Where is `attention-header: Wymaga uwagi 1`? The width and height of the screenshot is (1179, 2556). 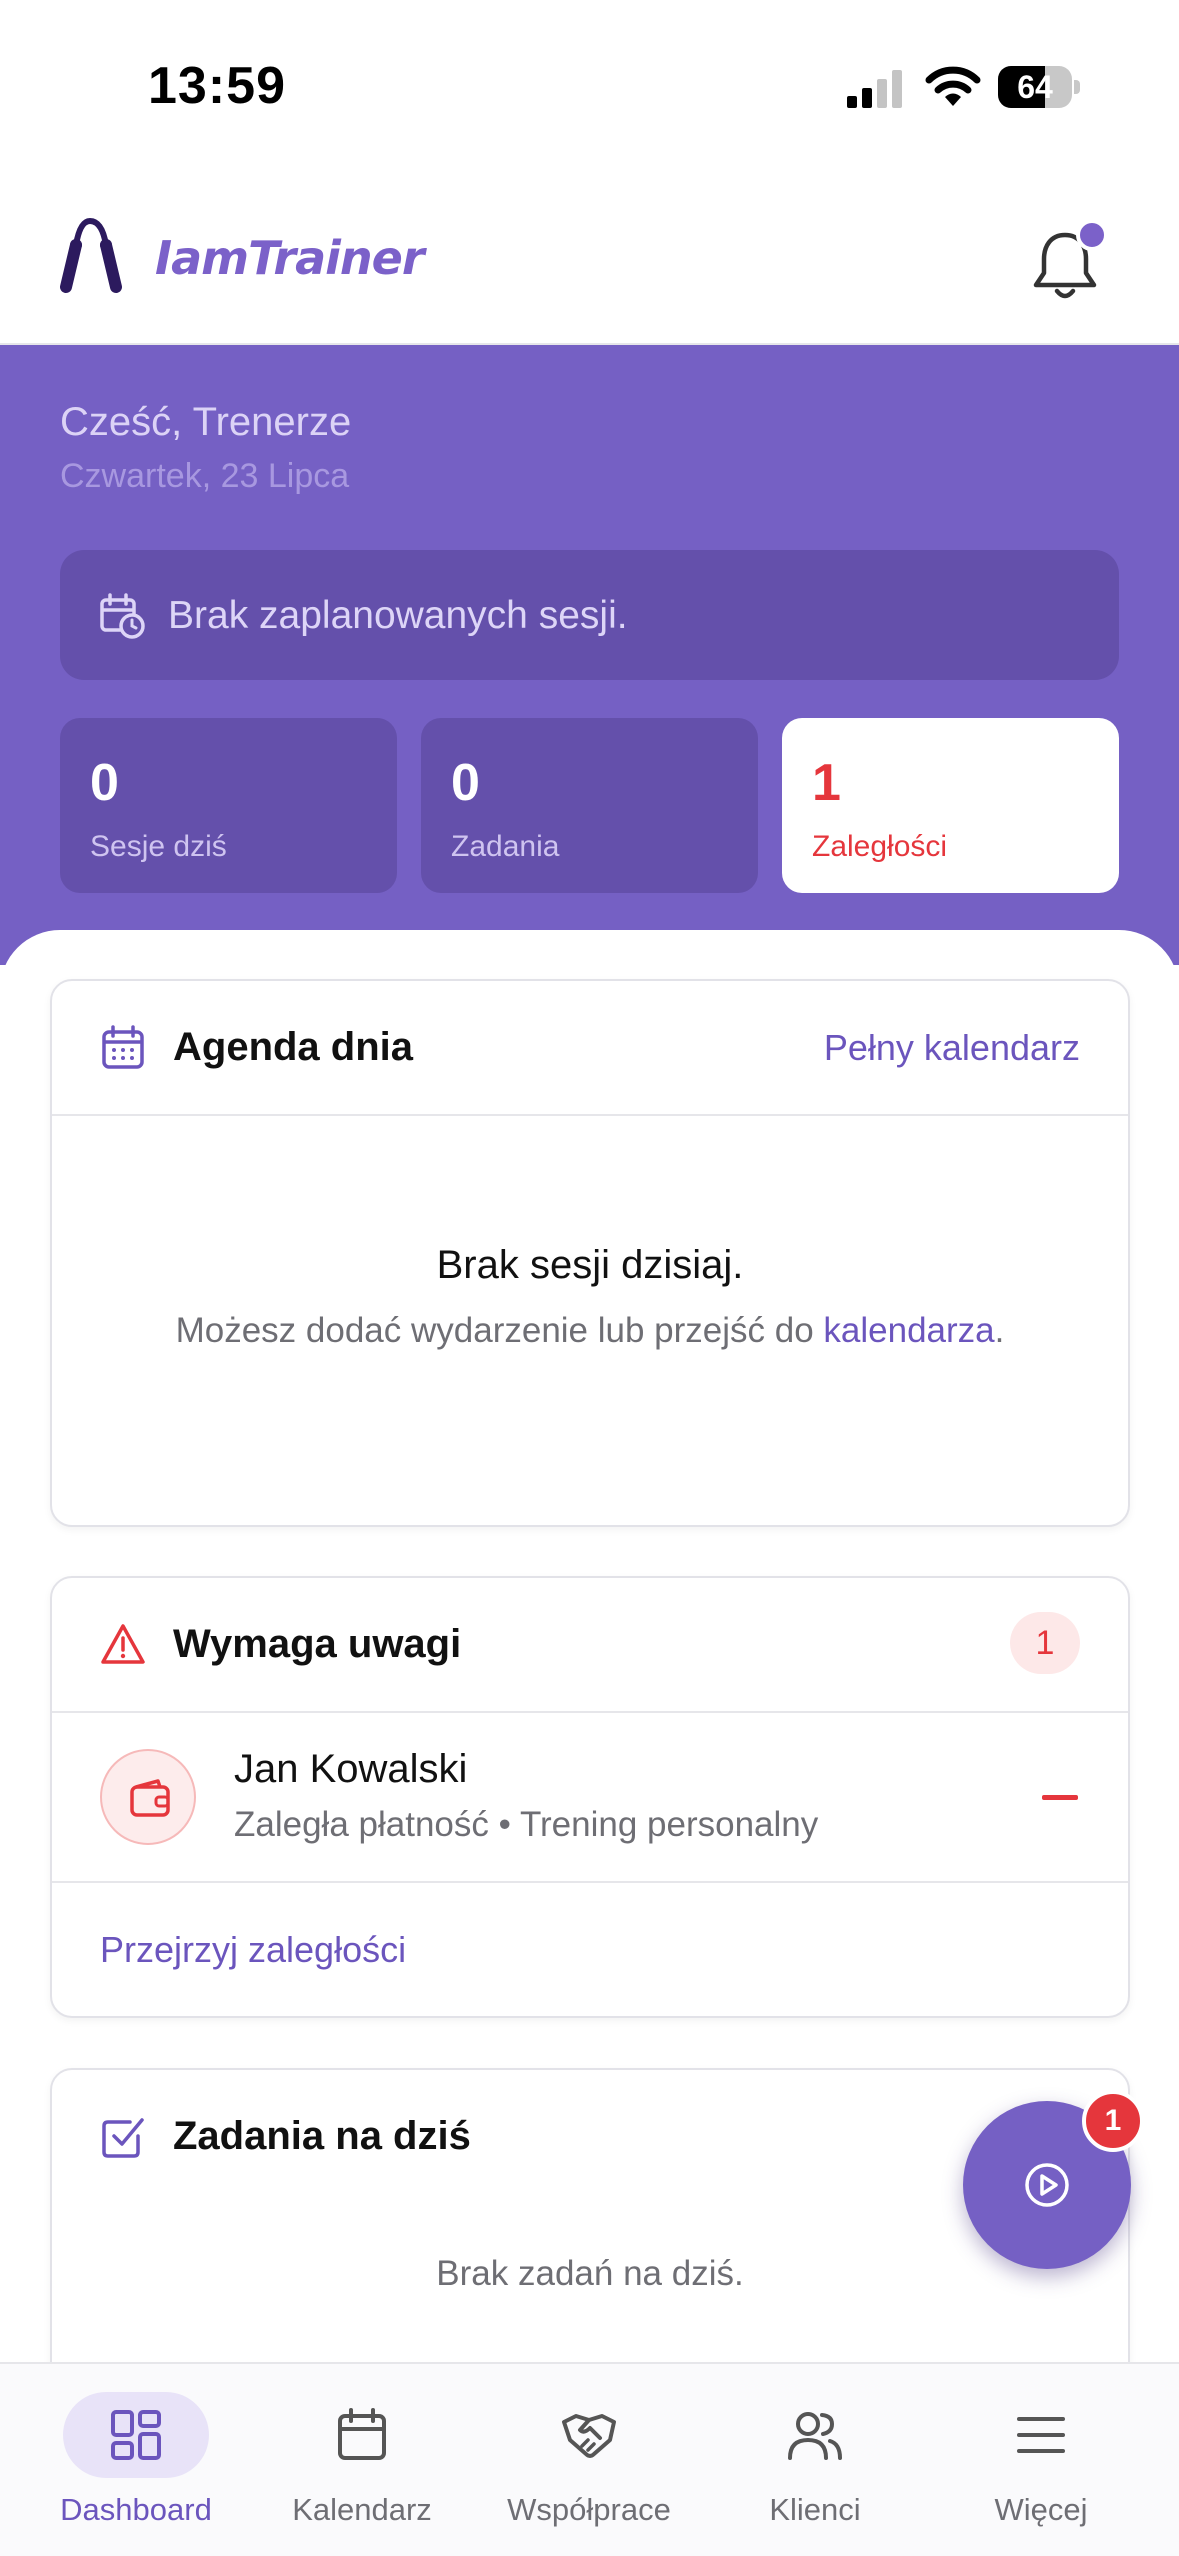 attention-header: Wymaga uwagi 1 is located at coordinates (590, 1645).